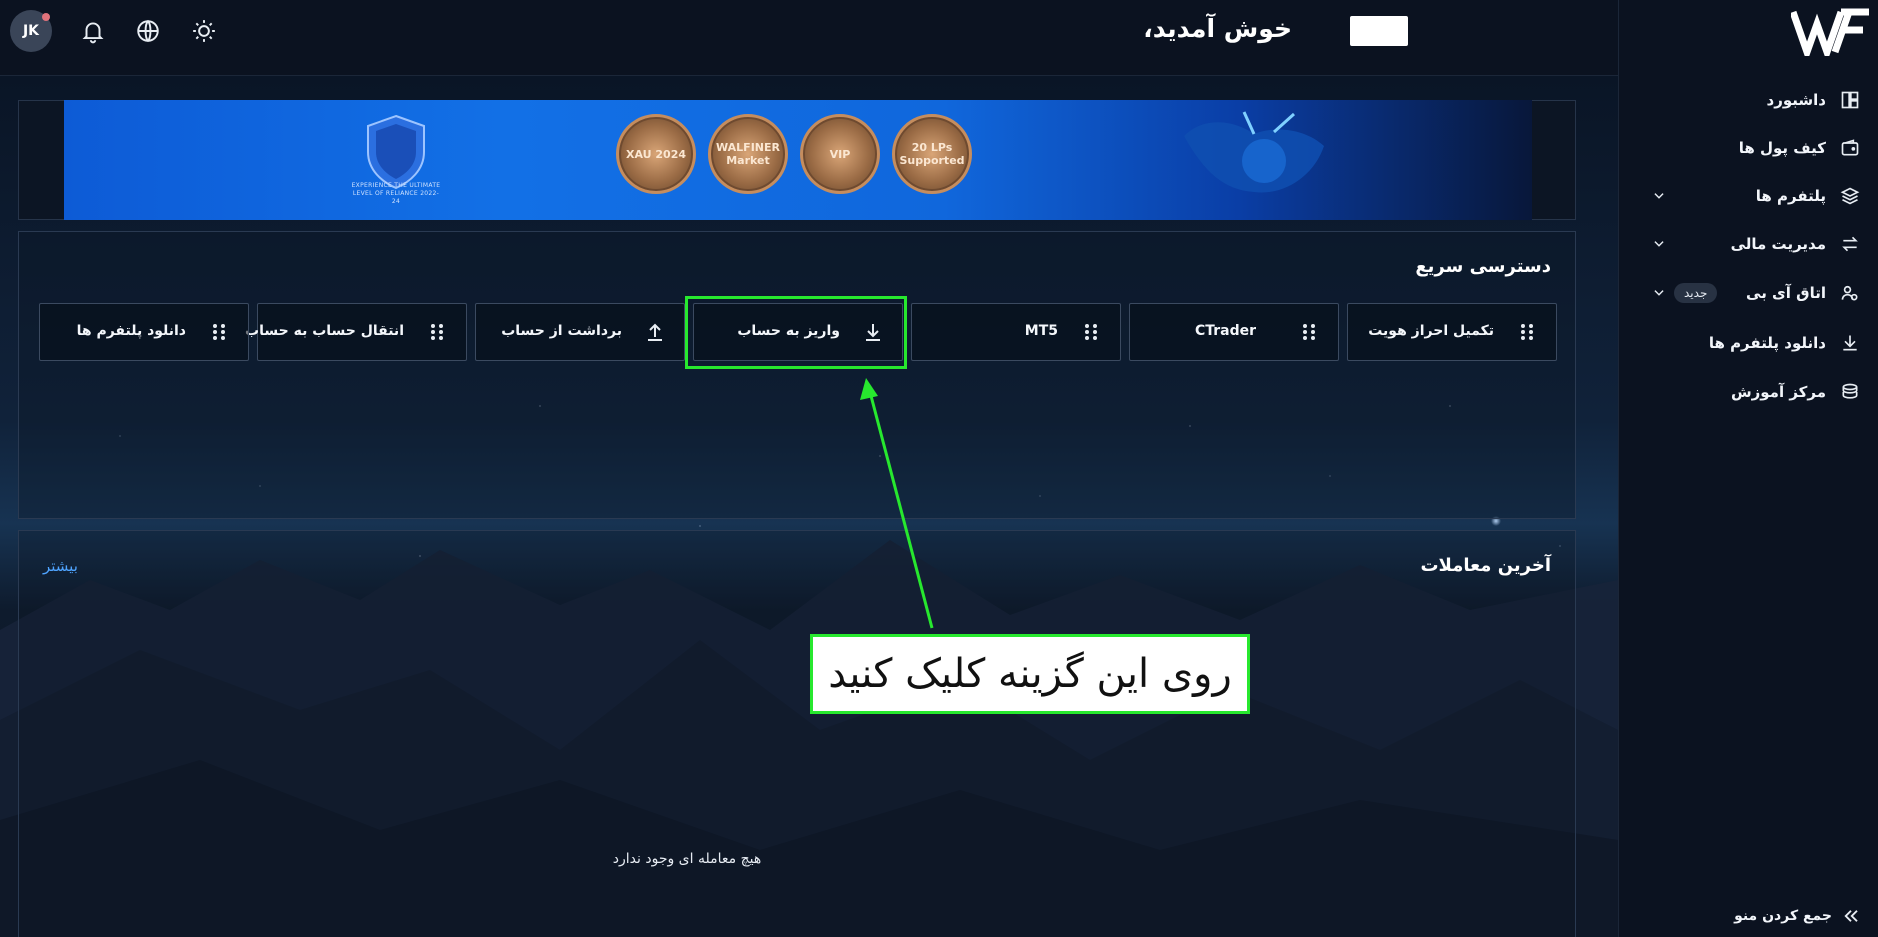  Describe the element at coordinates (1748, 100) in the screenshot. I see `sidebar-item-dashboard: داشبورد` at that location.